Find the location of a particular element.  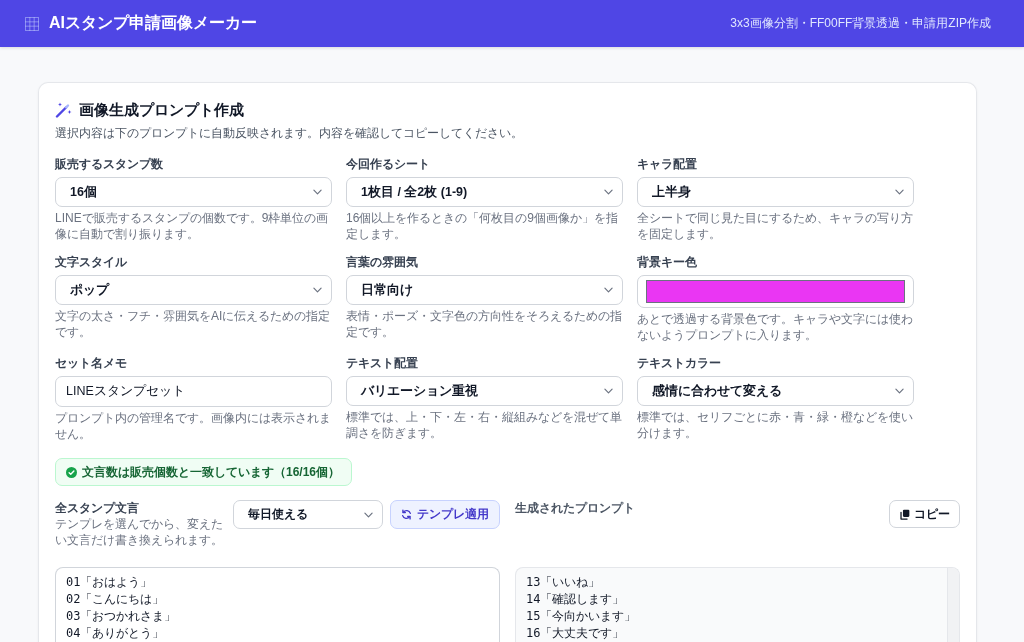

magic-wand-icon is located at coordinates (63, 110).